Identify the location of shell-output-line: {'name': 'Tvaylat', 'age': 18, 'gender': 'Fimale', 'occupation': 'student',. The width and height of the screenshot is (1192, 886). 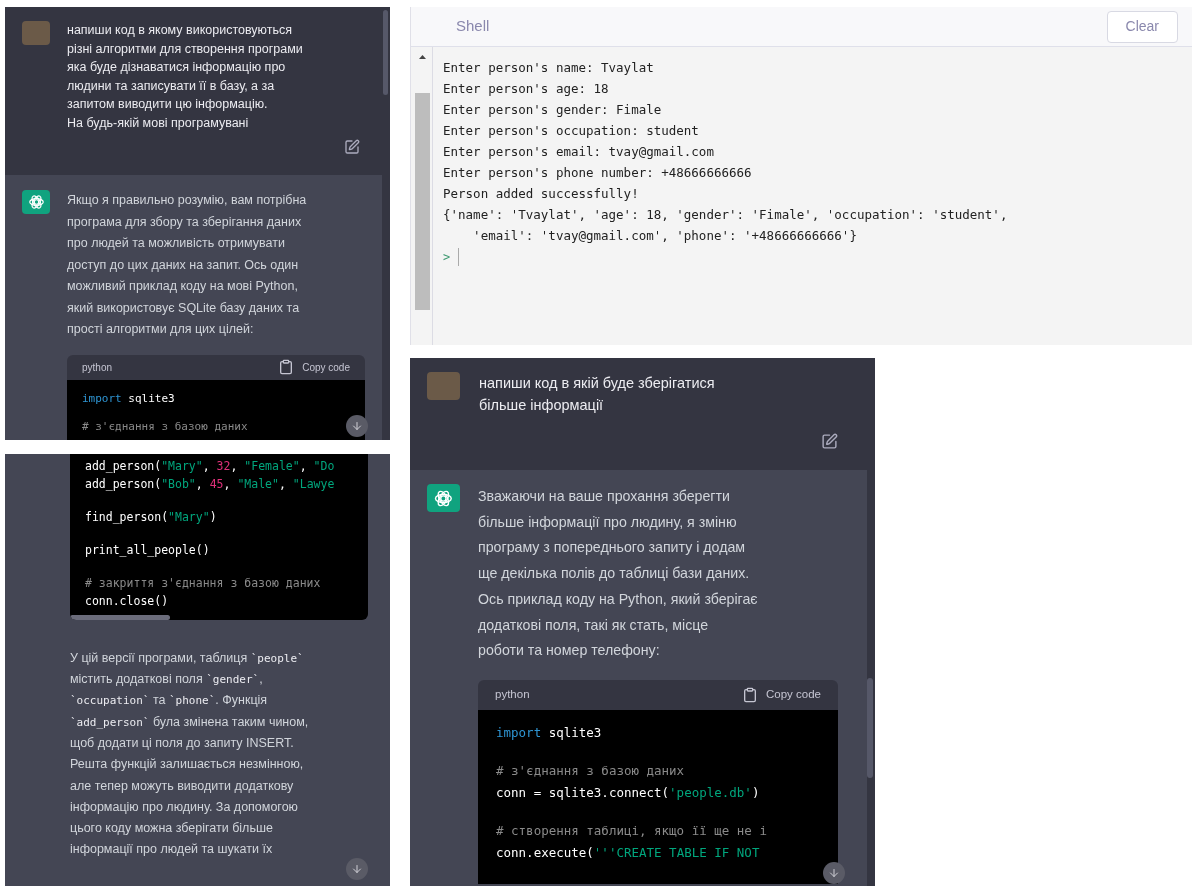
(725, 215).